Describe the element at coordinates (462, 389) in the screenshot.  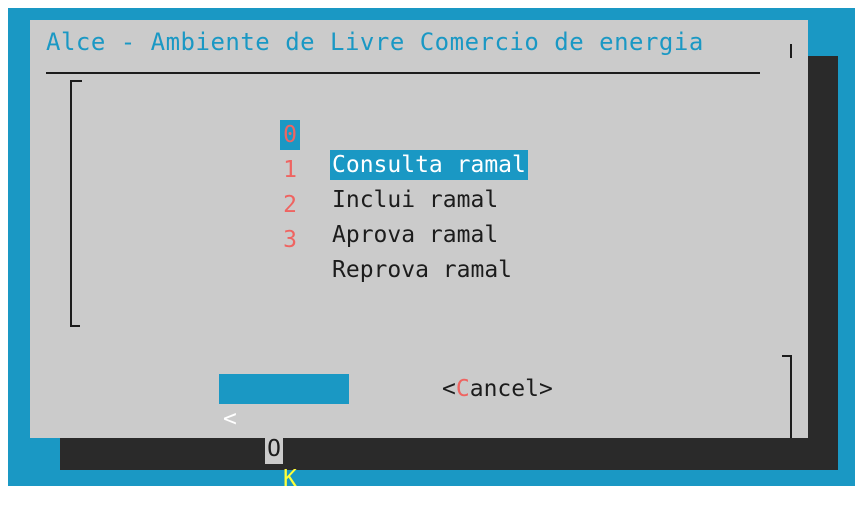
I see `cancel-hotkey: C` at that location.